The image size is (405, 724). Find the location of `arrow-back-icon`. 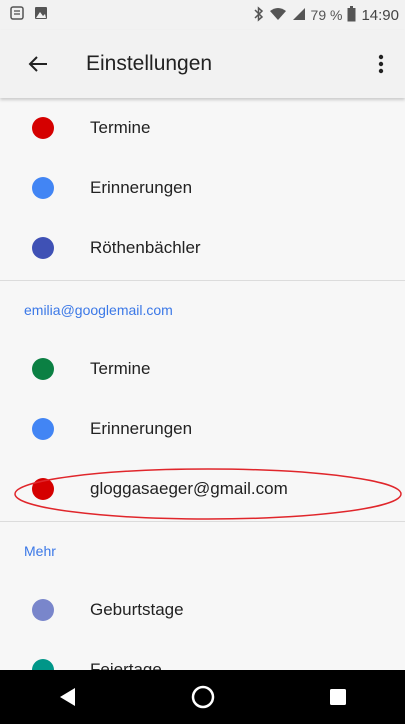

arrow-back-icon is located at coordinates (37, 64).